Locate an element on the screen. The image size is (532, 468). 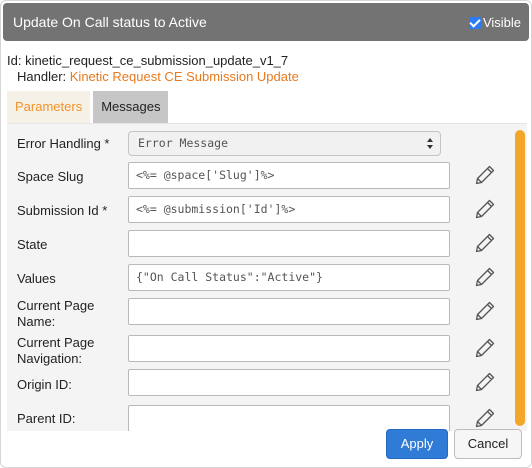
param-row-error-handling: Error Handling * Error Message is located at coordinates (258, 141).